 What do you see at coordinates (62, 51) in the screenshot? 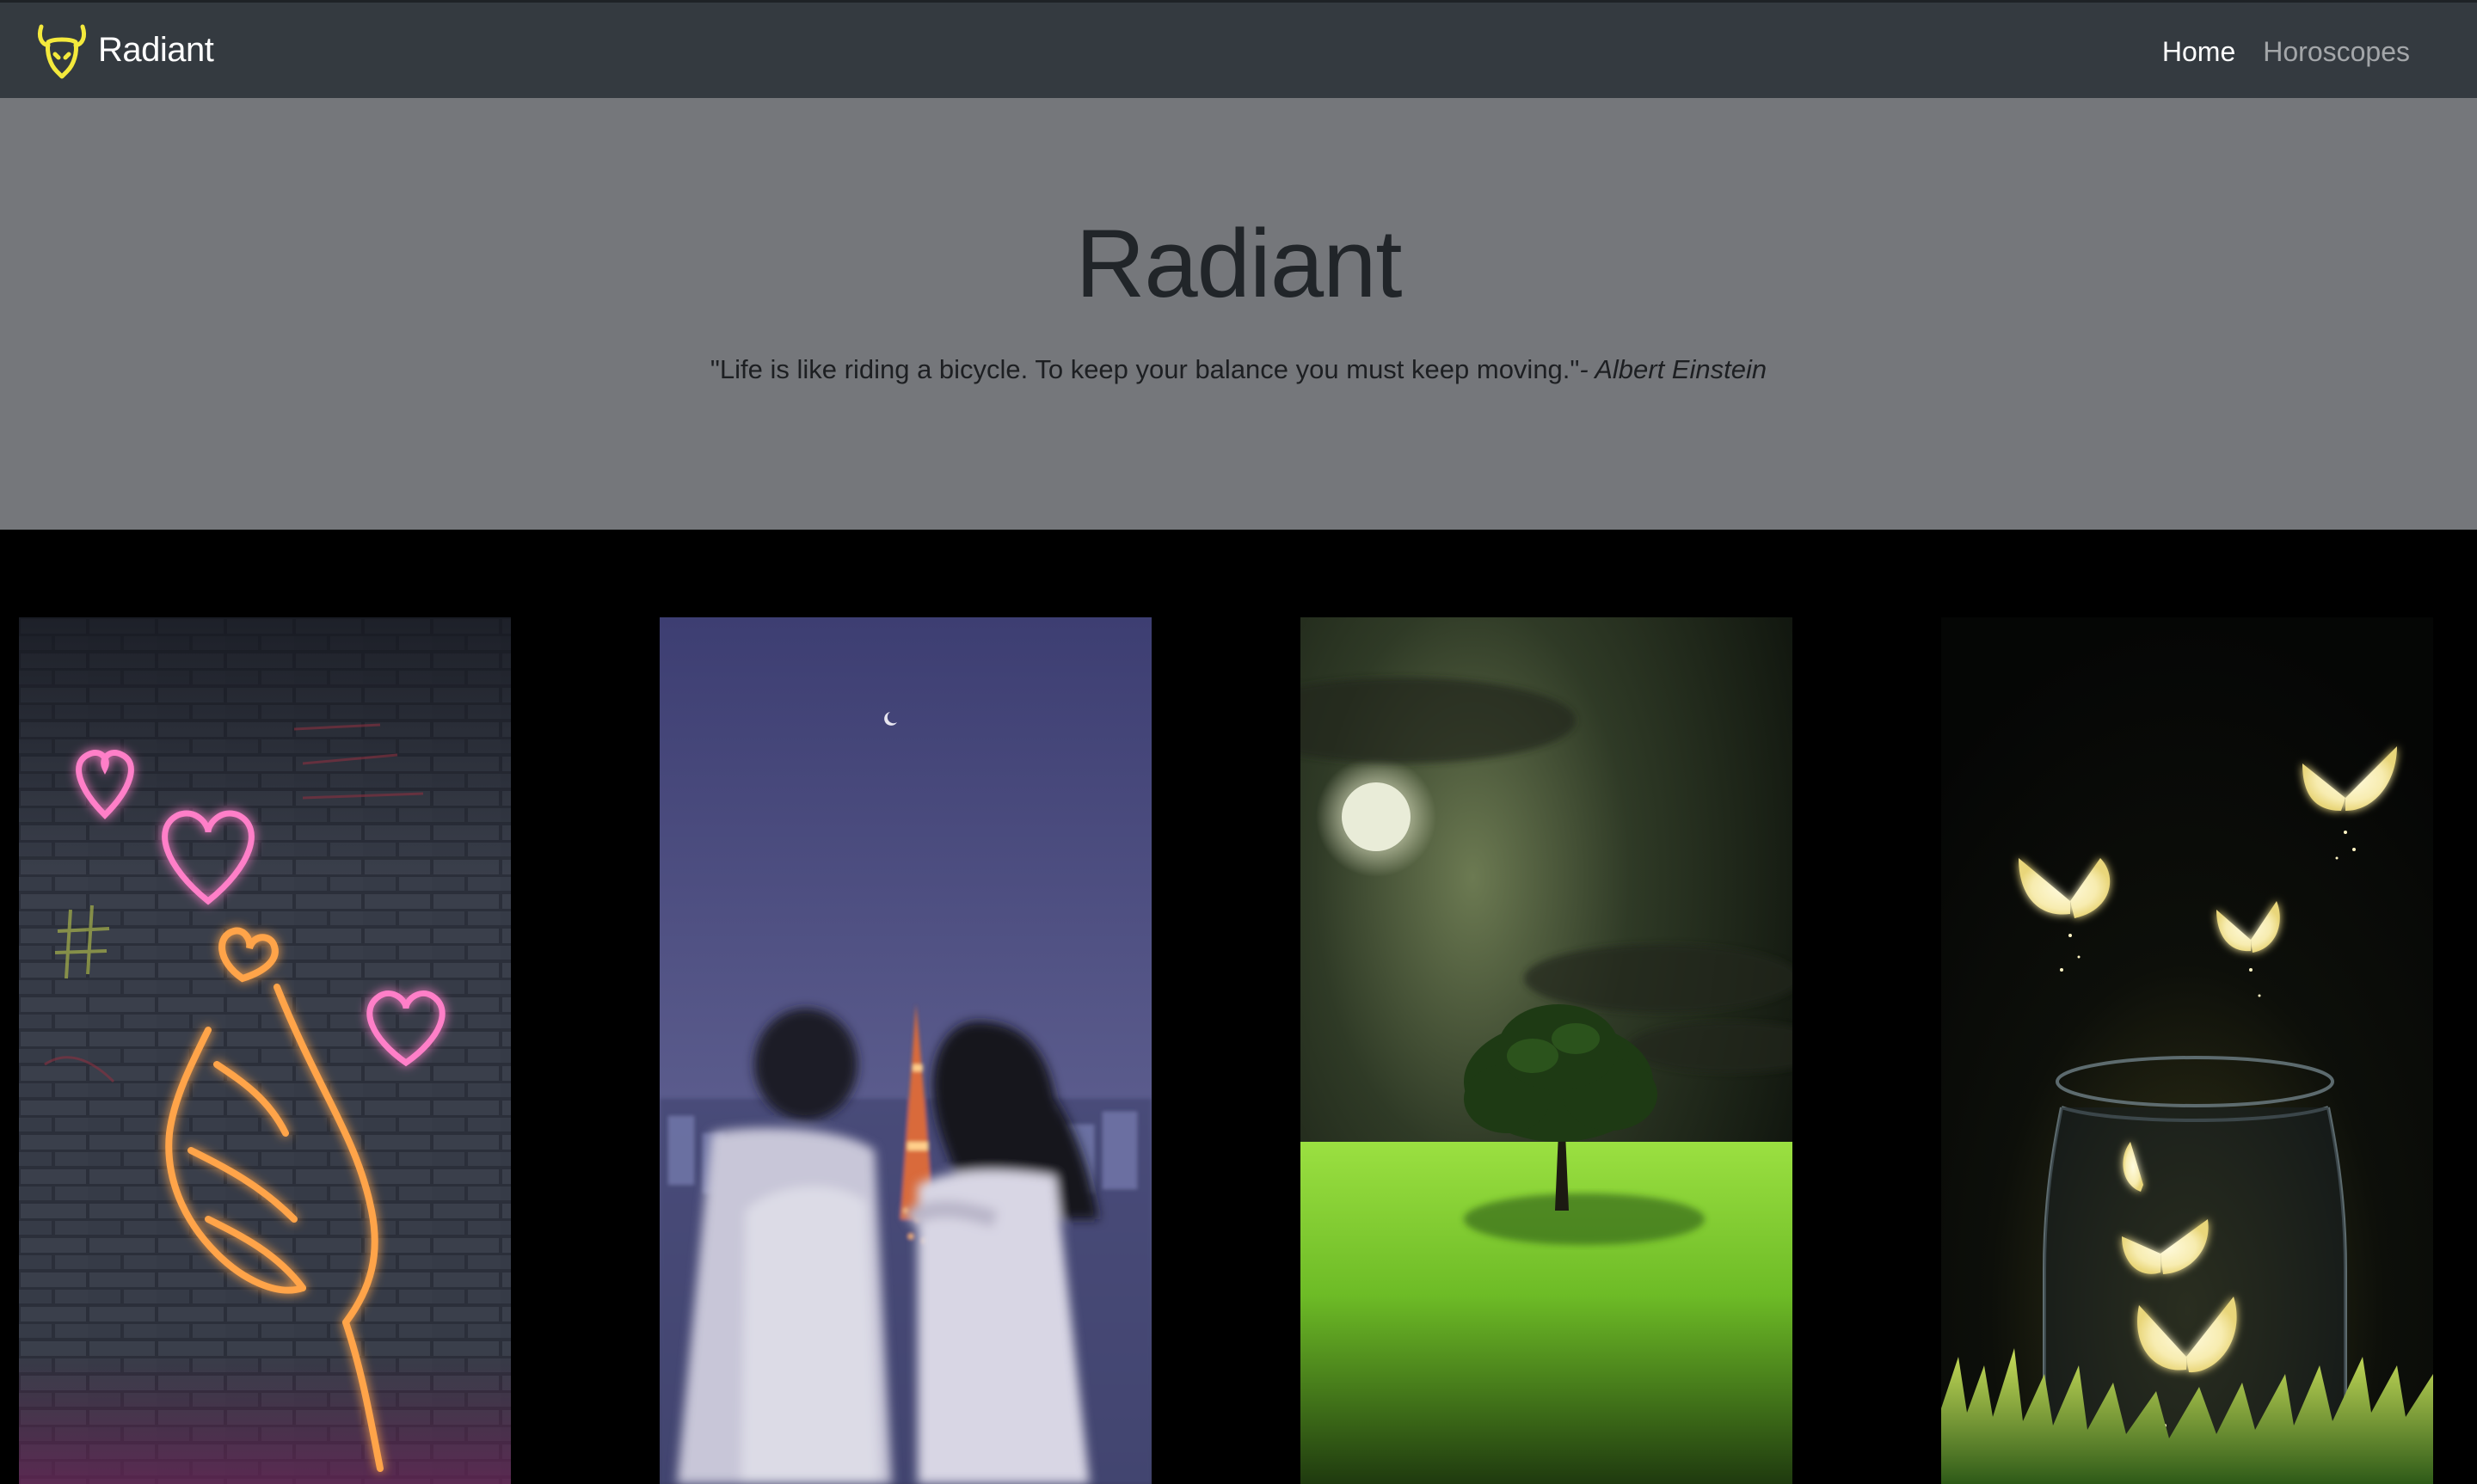
I see `bull-head-logo-icon` at bounding box center [62, 51].